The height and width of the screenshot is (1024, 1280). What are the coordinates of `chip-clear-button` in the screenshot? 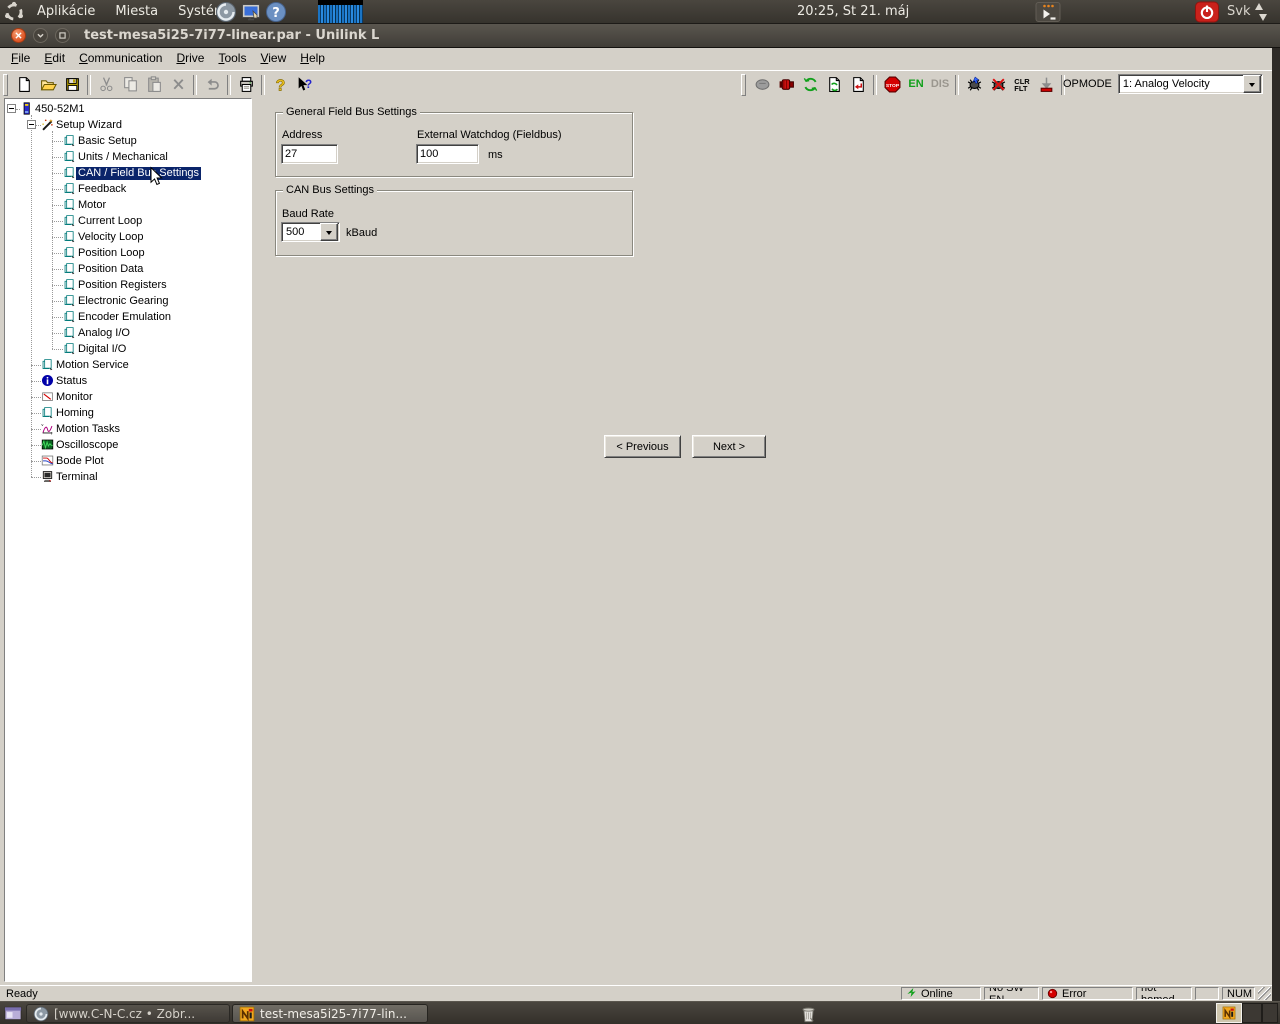 It's located at (998, 85).